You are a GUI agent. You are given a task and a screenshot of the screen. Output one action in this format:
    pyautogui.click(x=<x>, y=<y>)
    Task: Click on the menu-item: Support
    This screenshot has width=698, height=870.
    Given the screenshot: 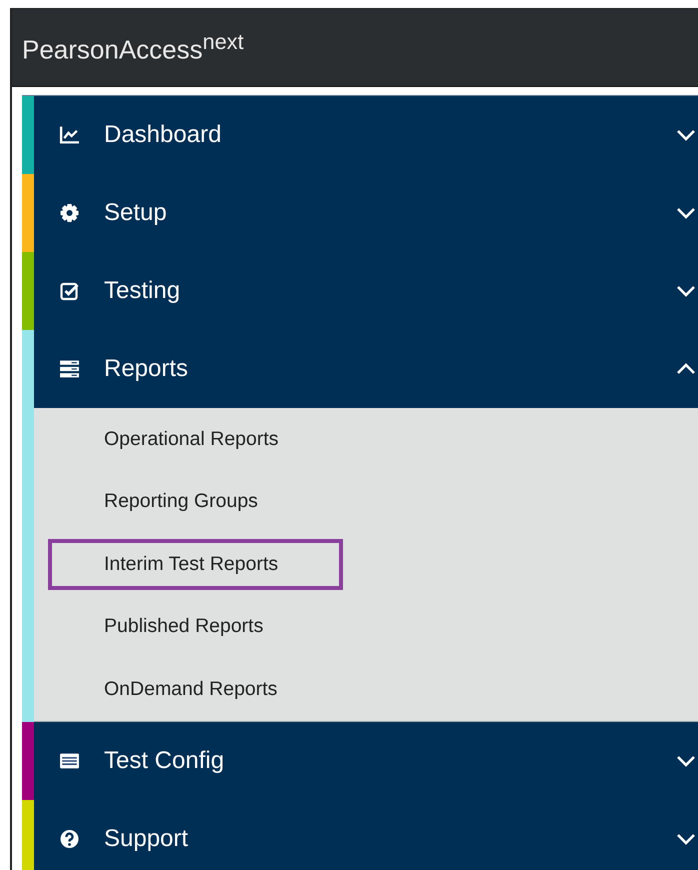 What is the action you would take?
    pyautogui.click(x=366, y=835)
    